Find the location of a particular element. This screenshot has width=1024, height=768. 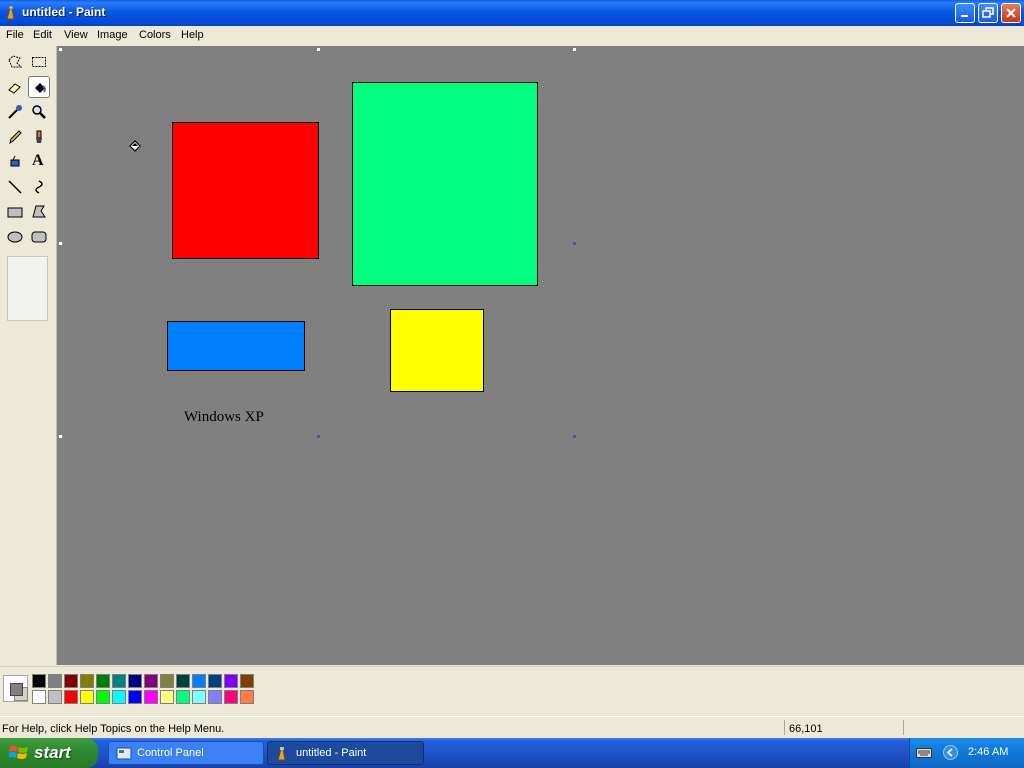

color-picker-tool is located at coordinates (15, 112).